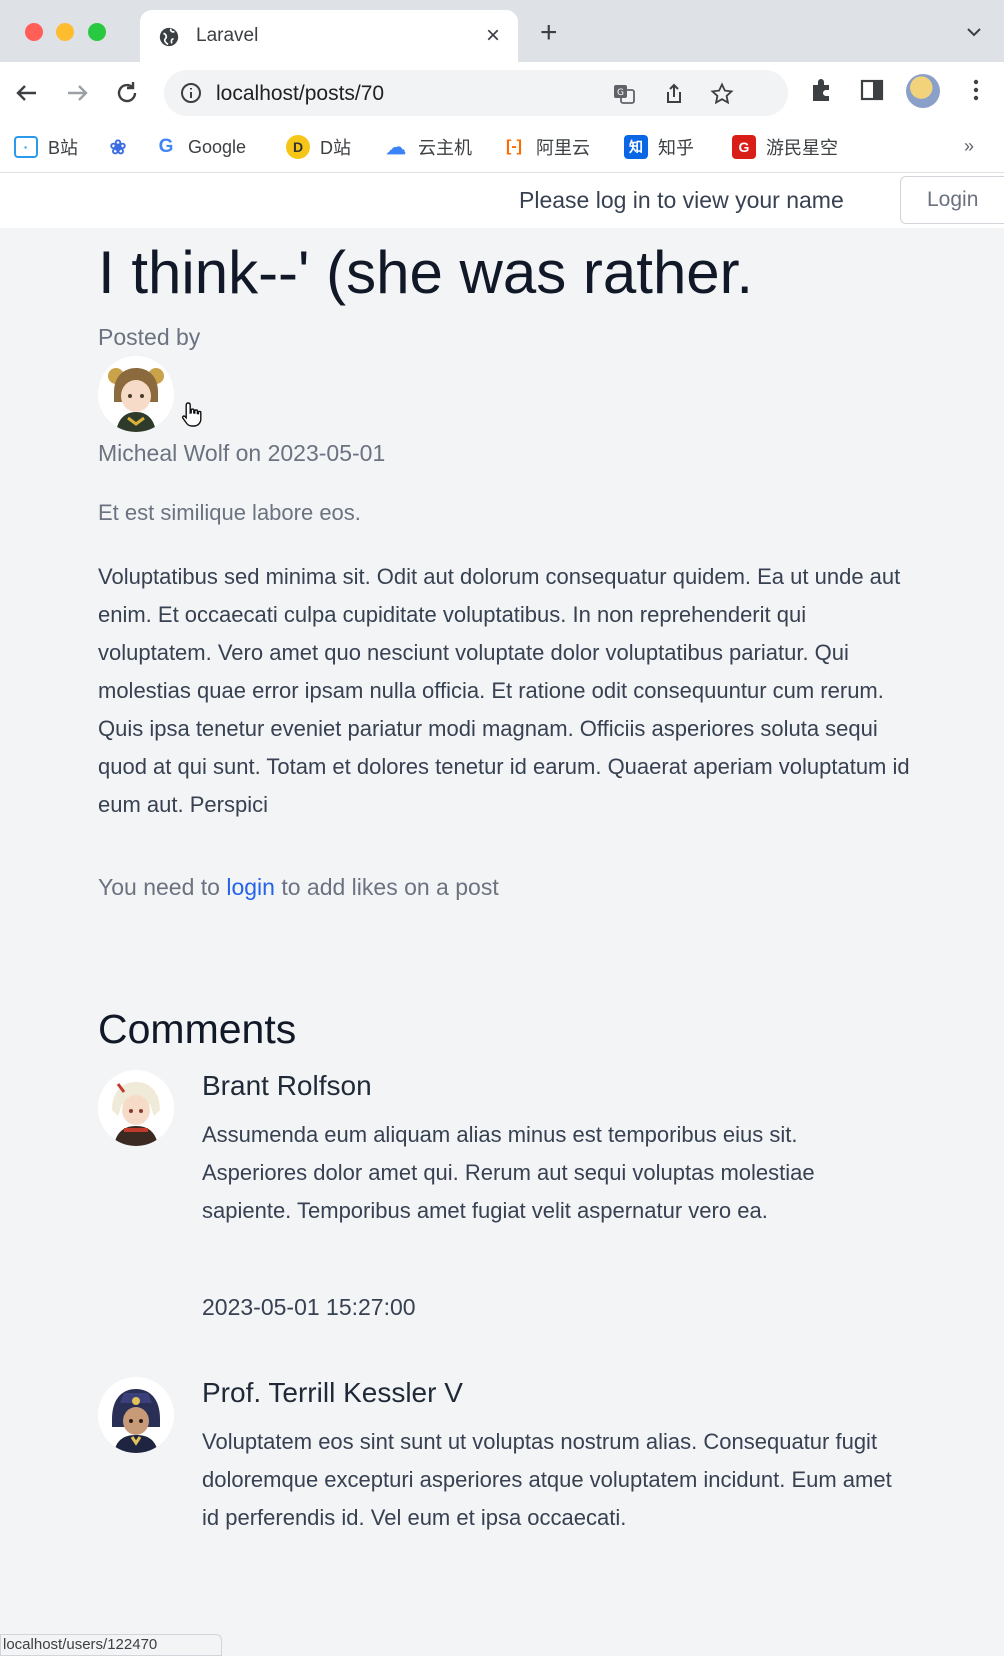 This screenshot has width=1004, height=1656. What do you see at coordinates (197, 1029) in the screenshot?
I see `comments-heading: Comments` at bounding box center [197, 1029].